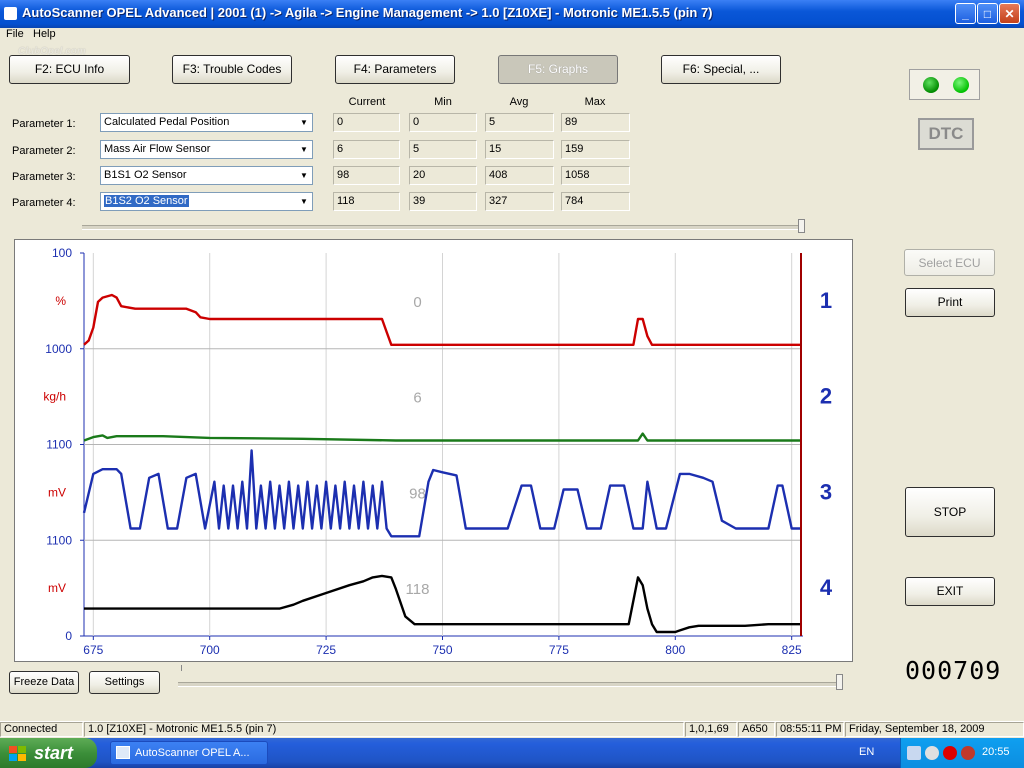 This screenshot has height=768, width=1024. What do you see at coordinates (968, 753) in the screenshot?
I see `adobe-icon` at bounding box center [968, 753].